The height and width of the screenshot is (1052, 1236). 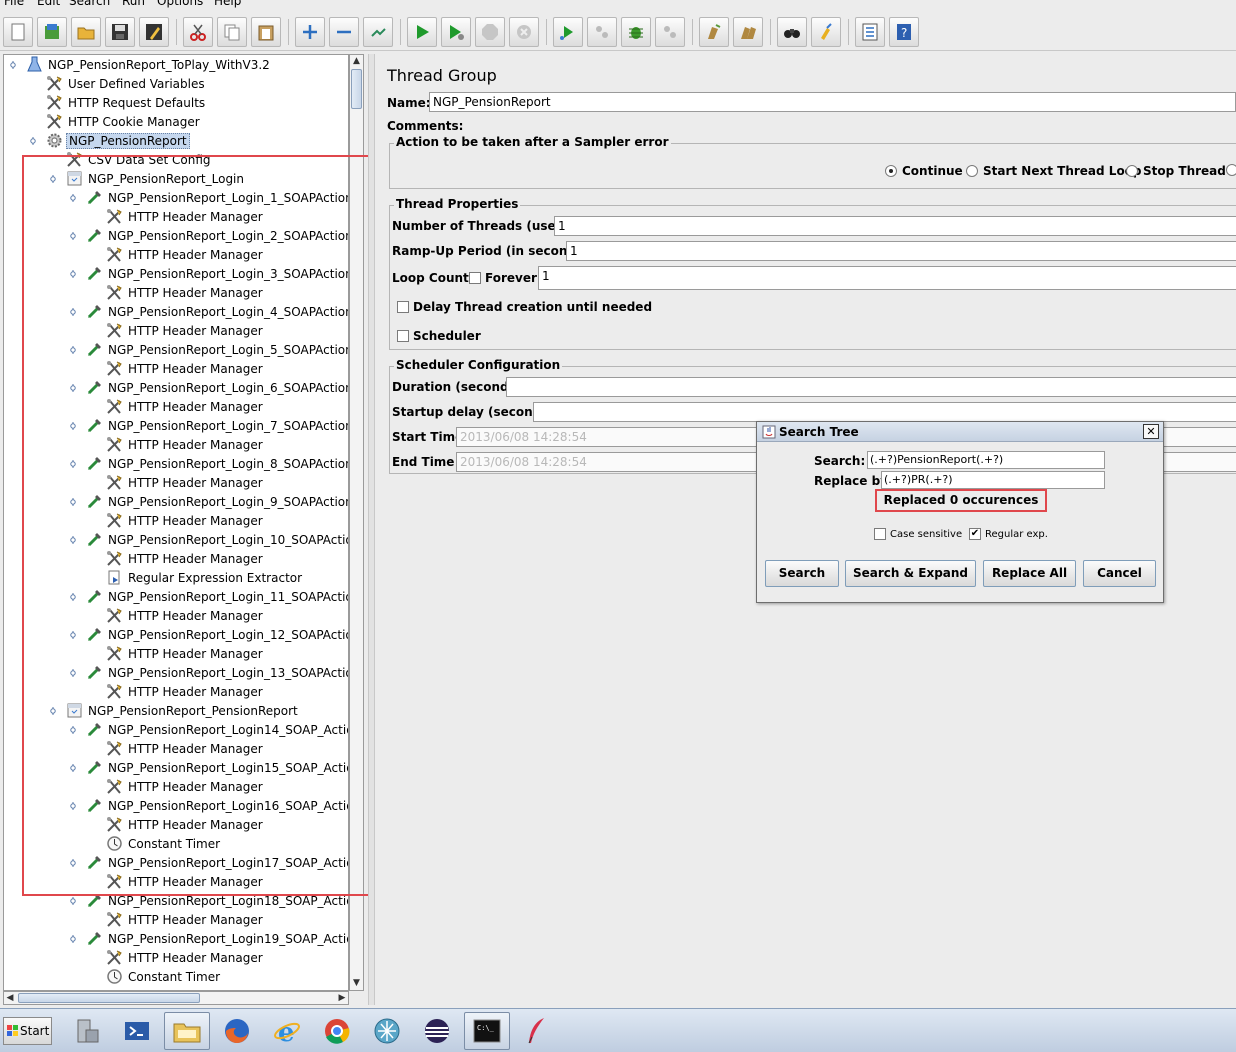 What do you see at coordinates (792, 32) in the screenshot?
I see `search-button` at bounding box center [792, 32].